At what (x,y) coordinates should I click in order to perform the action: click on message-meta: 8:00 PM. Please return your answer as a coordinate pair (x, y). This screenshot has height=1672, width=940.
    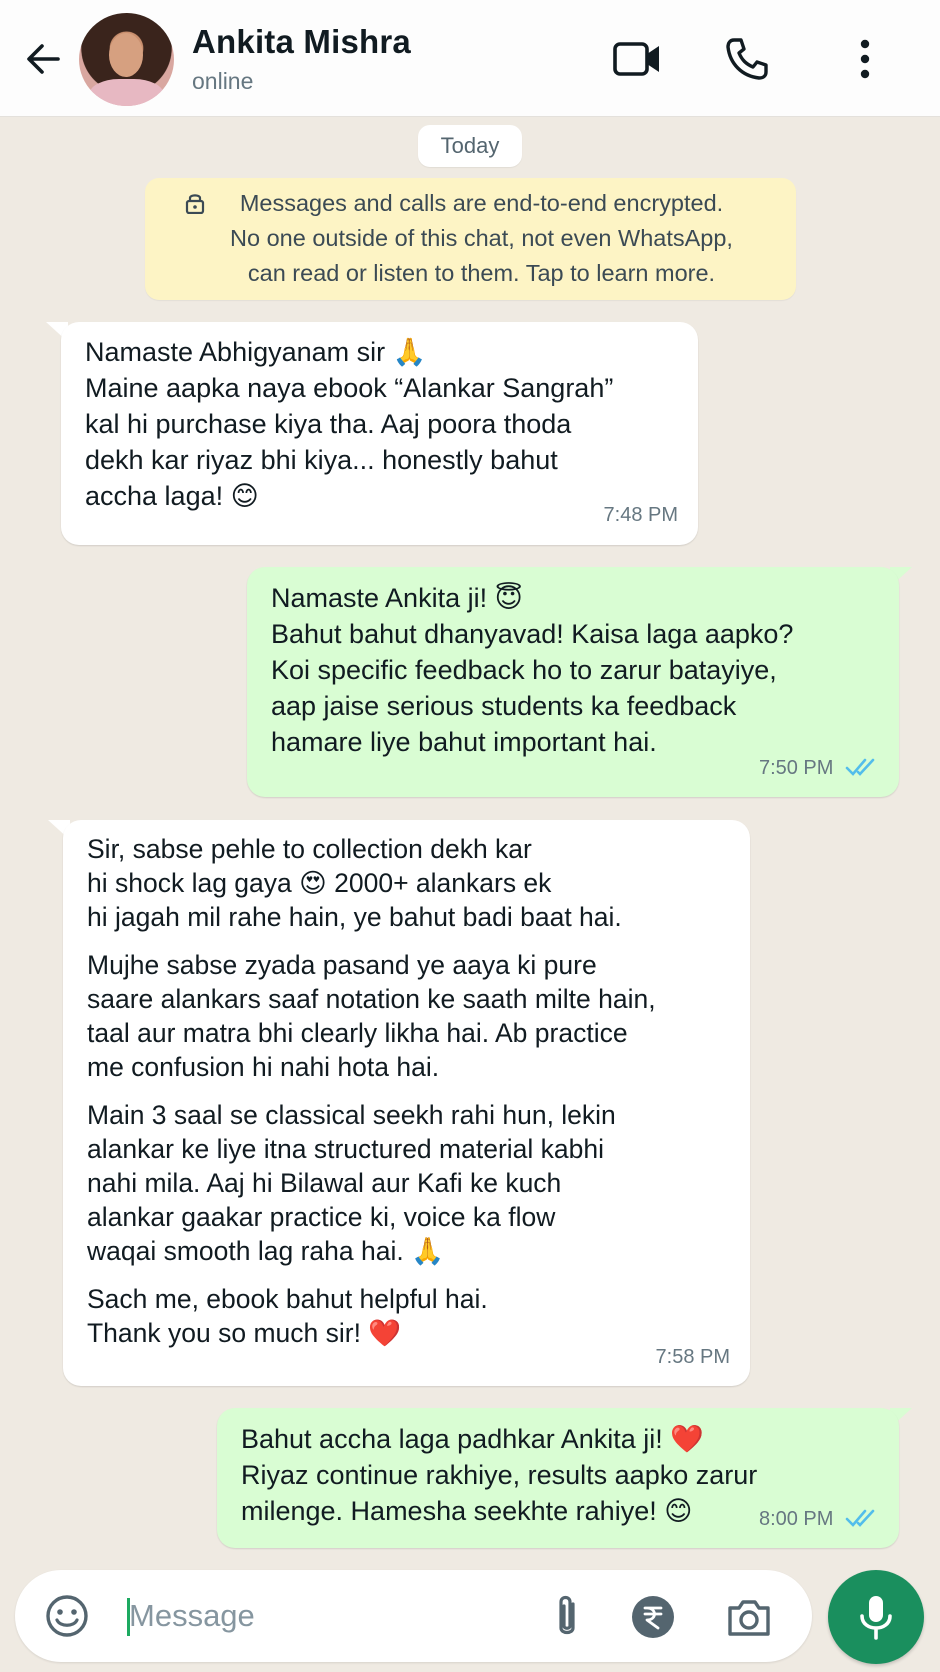
    Looking at the image, I should click on (819, 1519).